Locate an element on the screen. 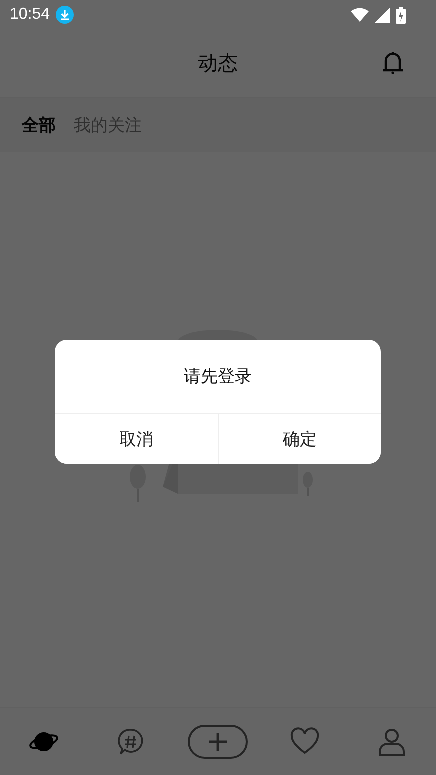 Image resolution: width=436 pixels, height=775 pixels. add-icon is located at coordinates (218, 741).